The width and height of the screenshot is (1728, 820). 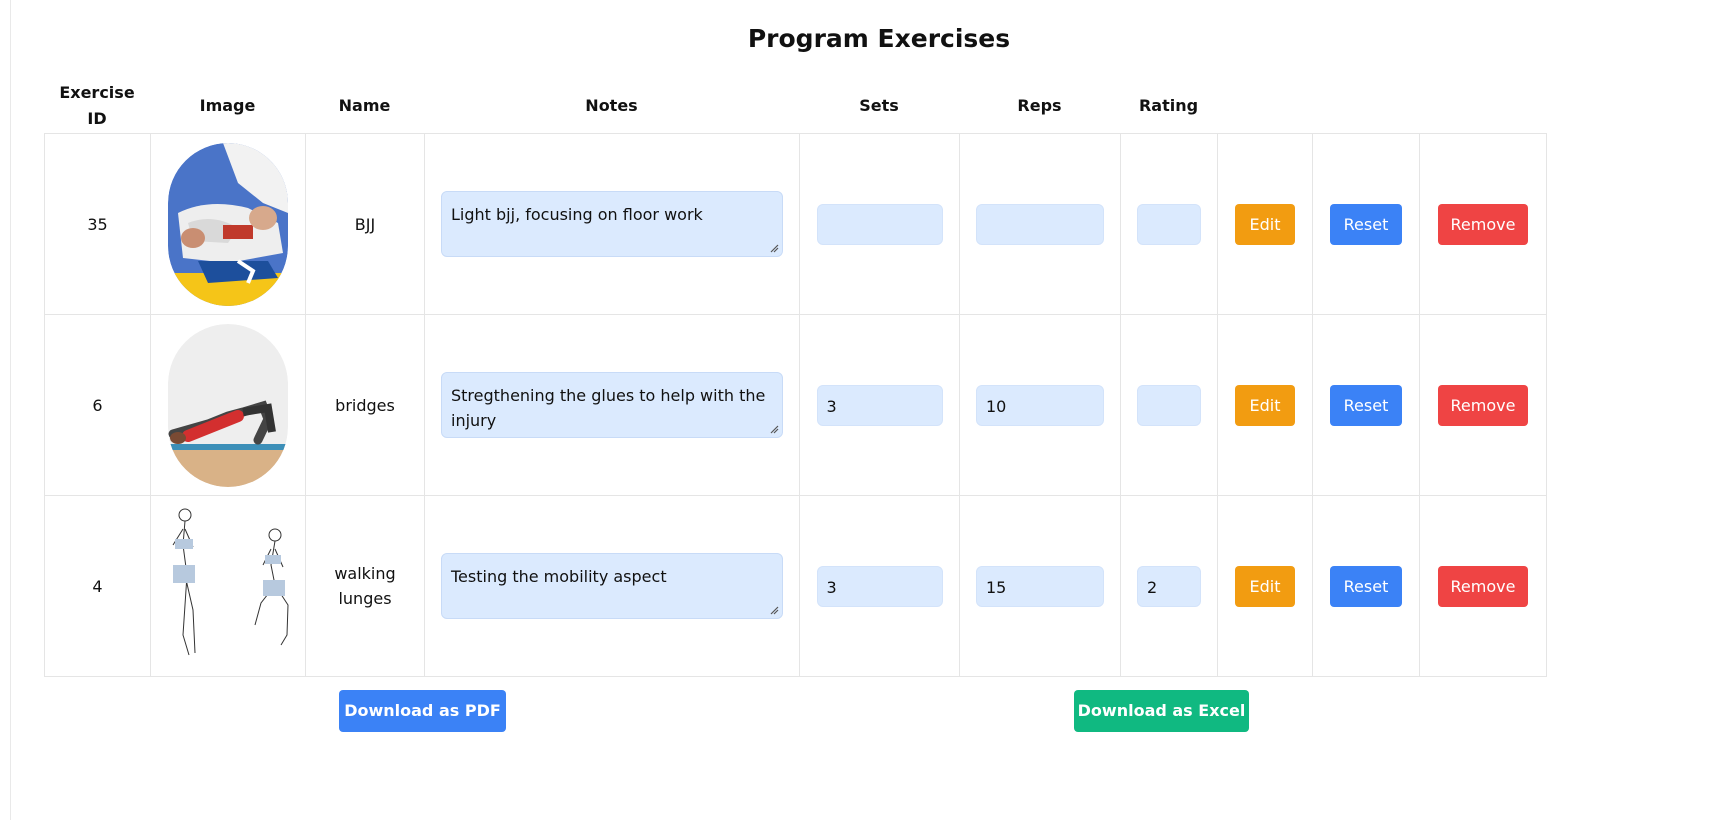 I want to click on bjj-photo, so click(x=228, y=224).